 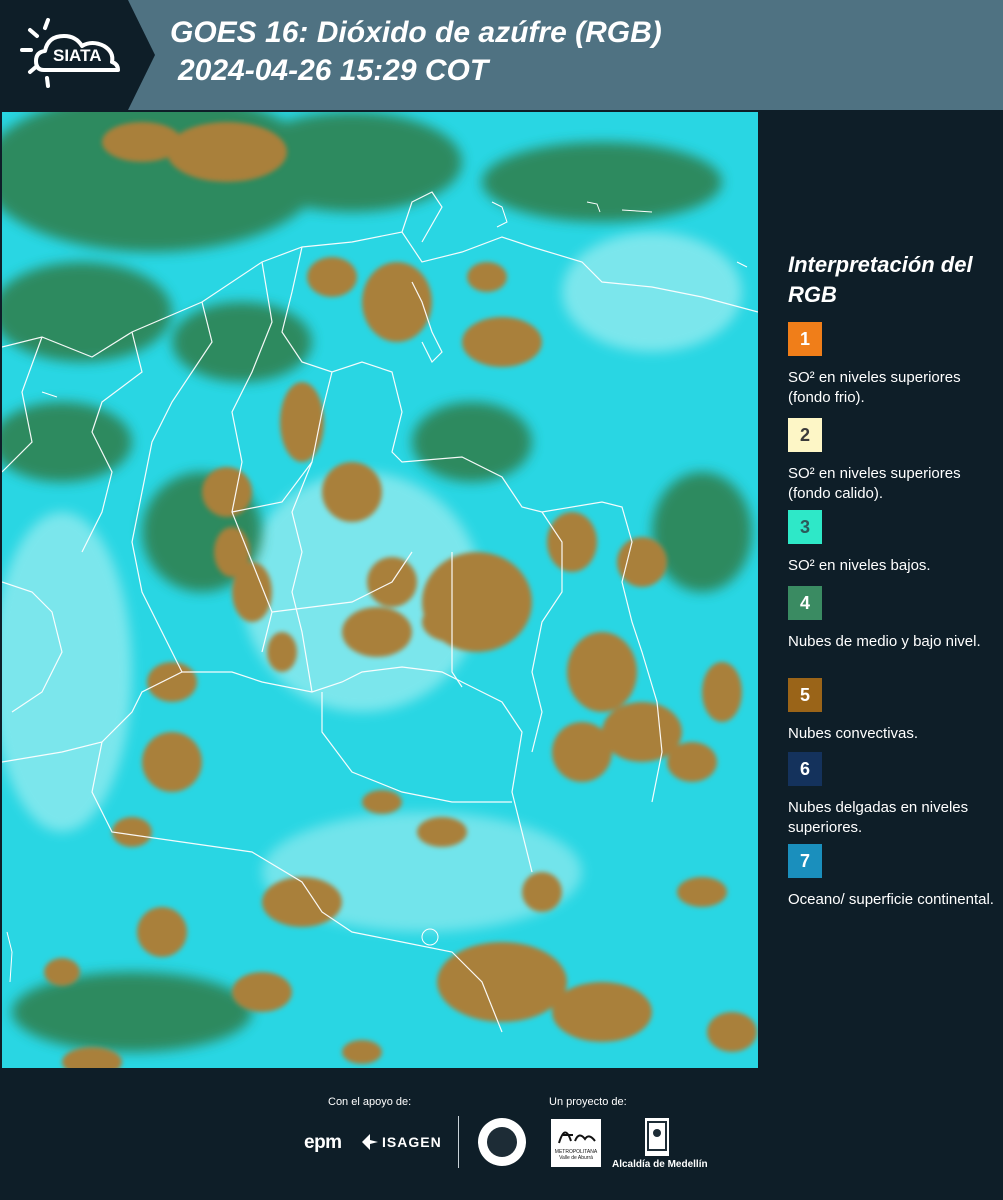 What do you see at coordinates (805, 861) in the screenshot?
I see `legend-swatch-7: 7` at bounding box center [805, 861].